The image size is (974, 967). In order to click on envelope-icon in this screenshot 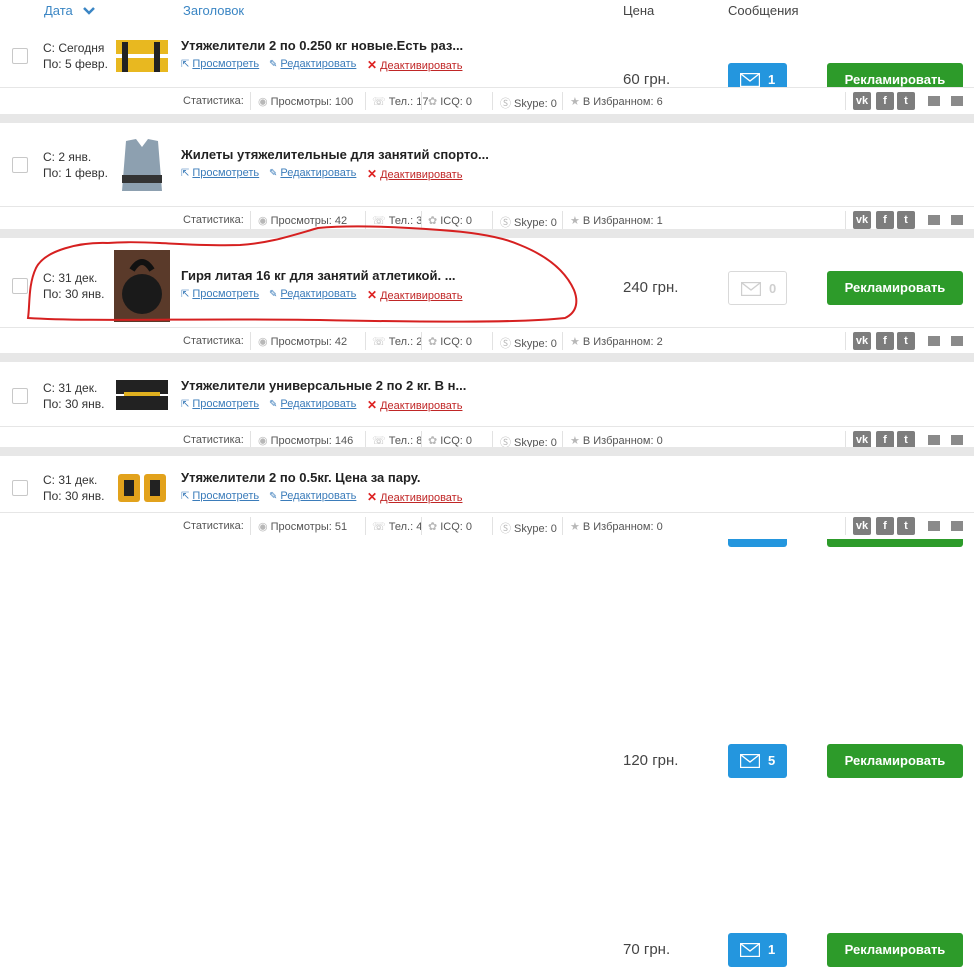, I will do `click(750, 80)`.